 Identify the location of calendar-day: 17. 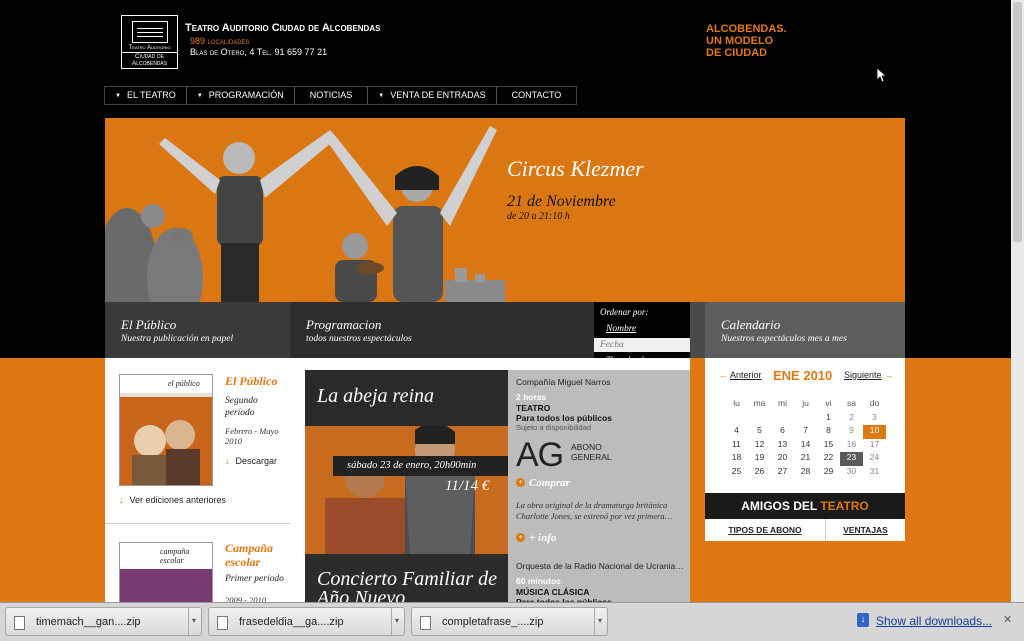
(874, 446).